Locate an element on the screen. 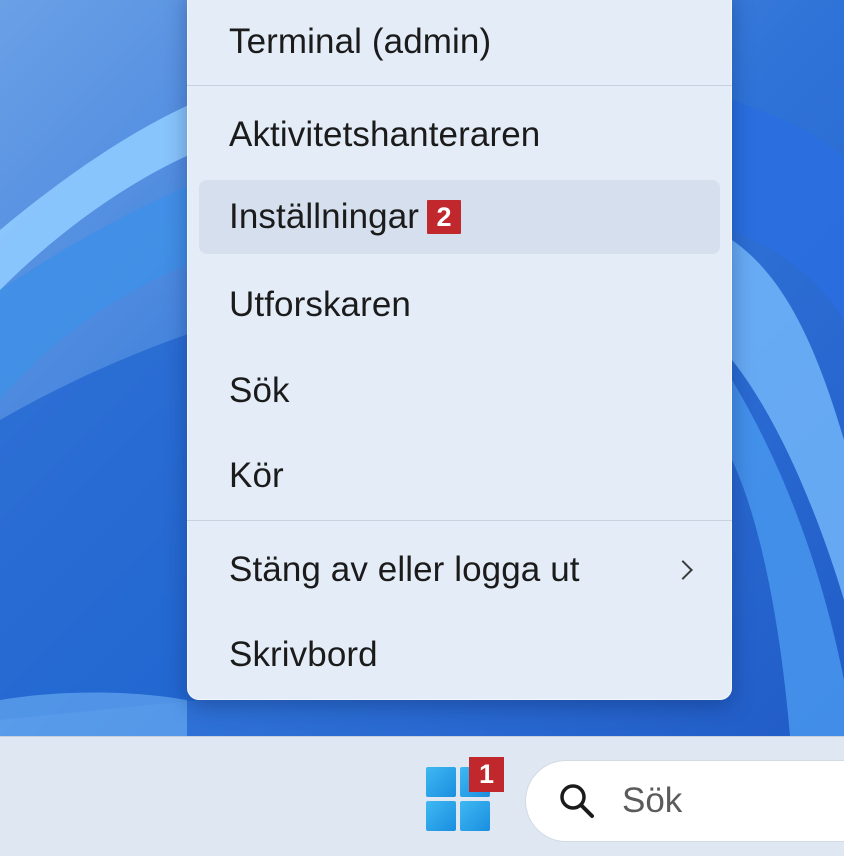 The width and height of the screenshot is (844, 856). menu-item-desktop: Skrivbord is located at coordinates (459, 655).